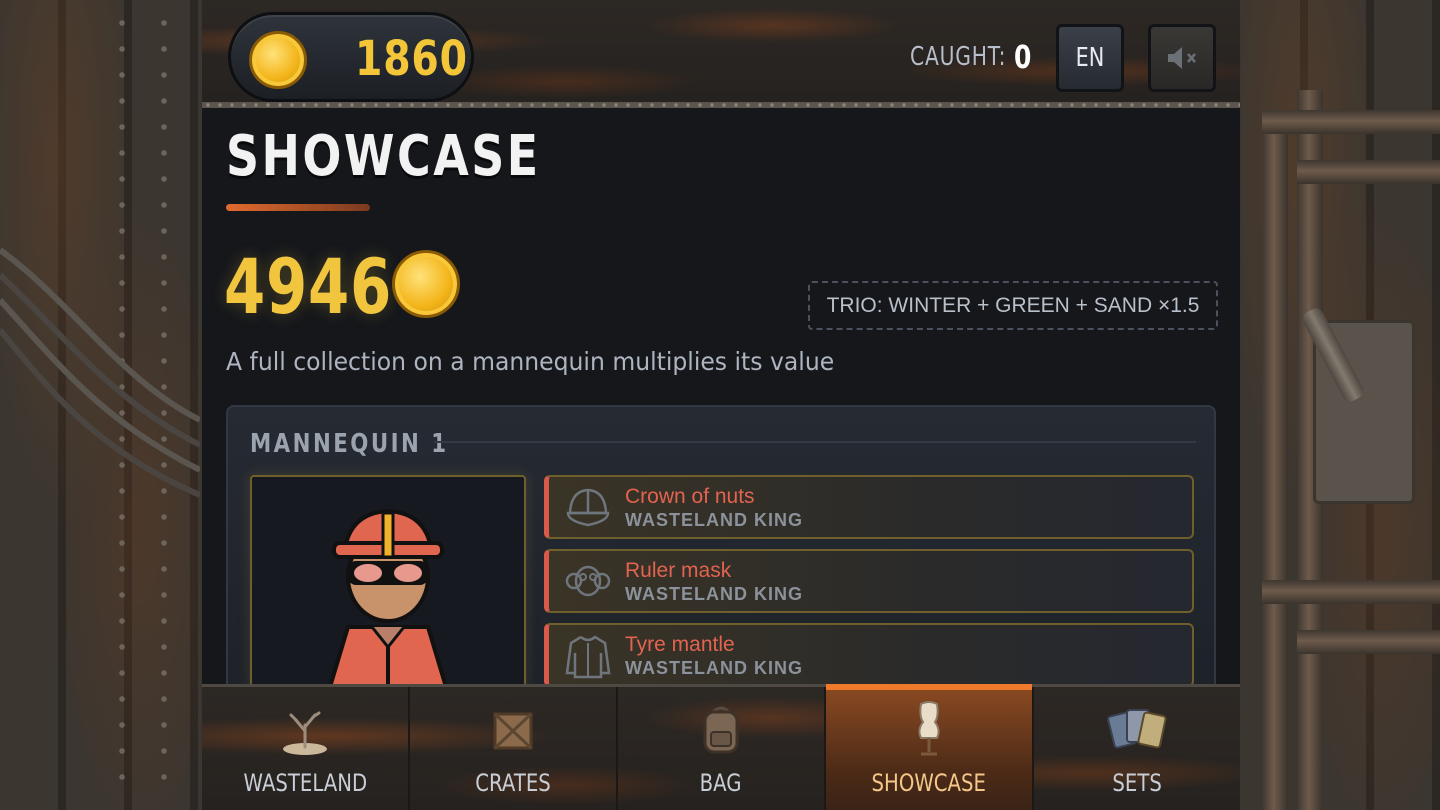 The width and height of the screenshot is (1440, 810). Describe the element at coordinates (588, 508) in the screenshot. I see `helmet-icon` at that location.